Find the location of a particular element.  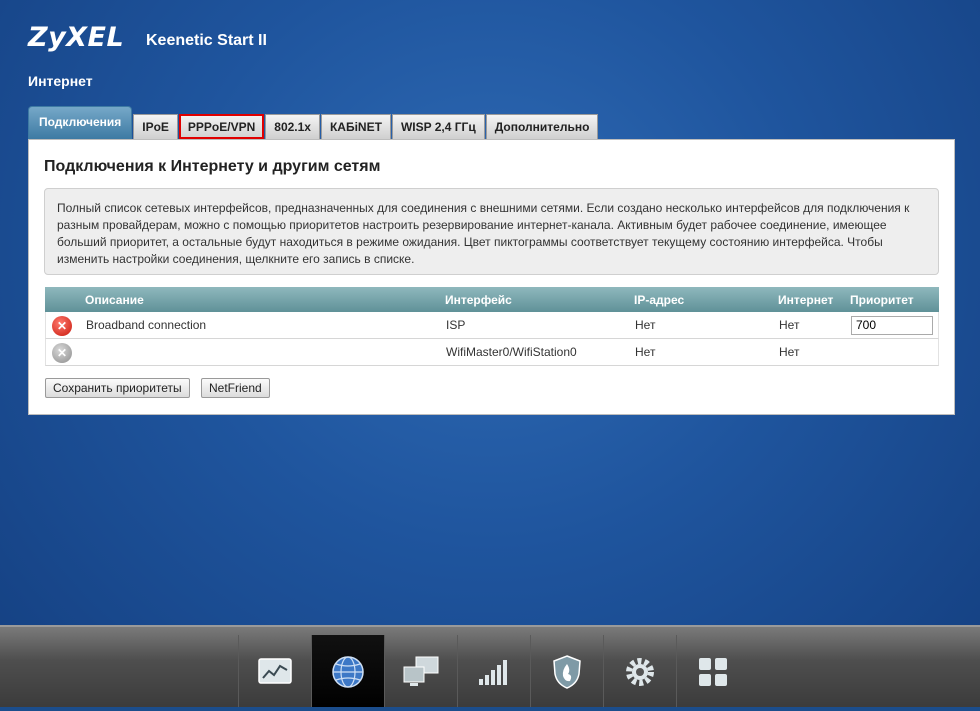

save-priorities-button: Сохранить приоритеты is located at coordinates (117, 388).